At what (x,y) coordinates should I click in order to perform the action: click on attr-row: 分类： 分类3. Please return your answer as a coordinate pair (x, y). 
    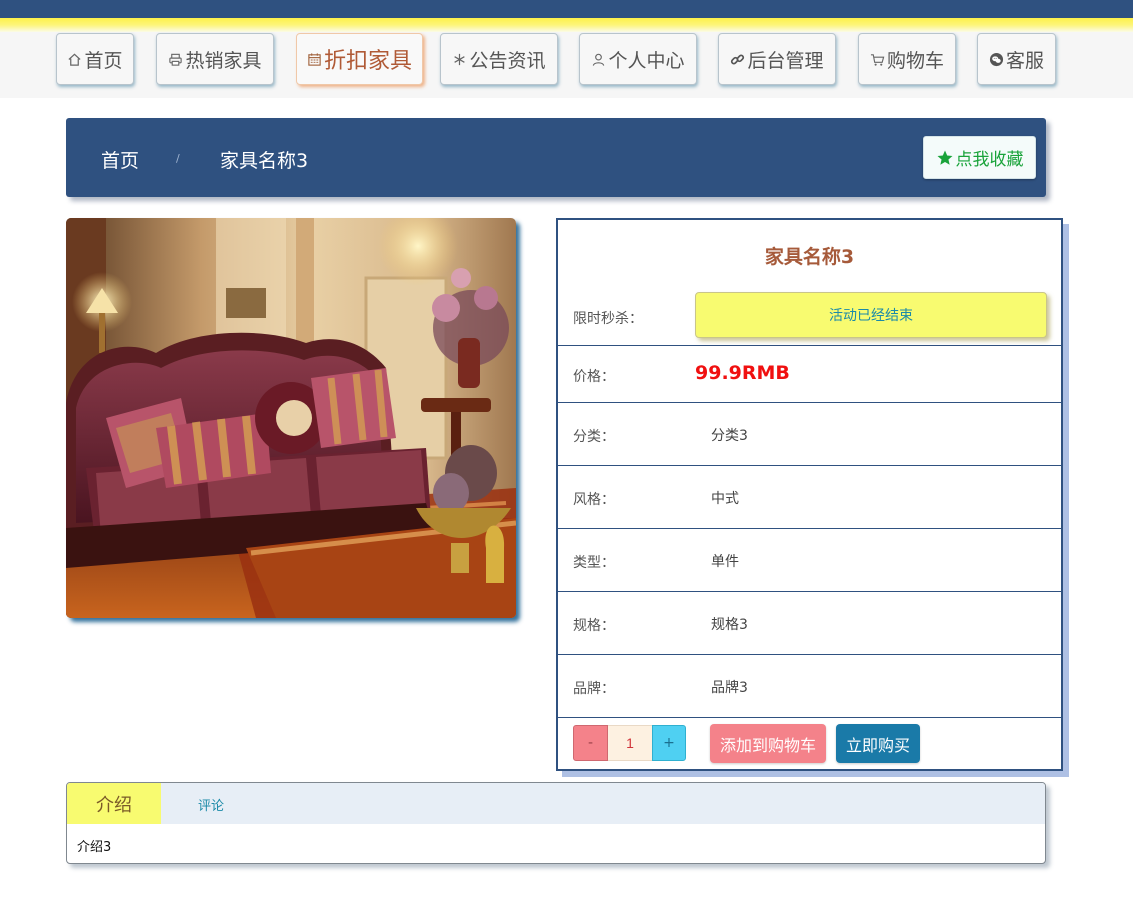
    Looking at the image, I should click on (809, 434).